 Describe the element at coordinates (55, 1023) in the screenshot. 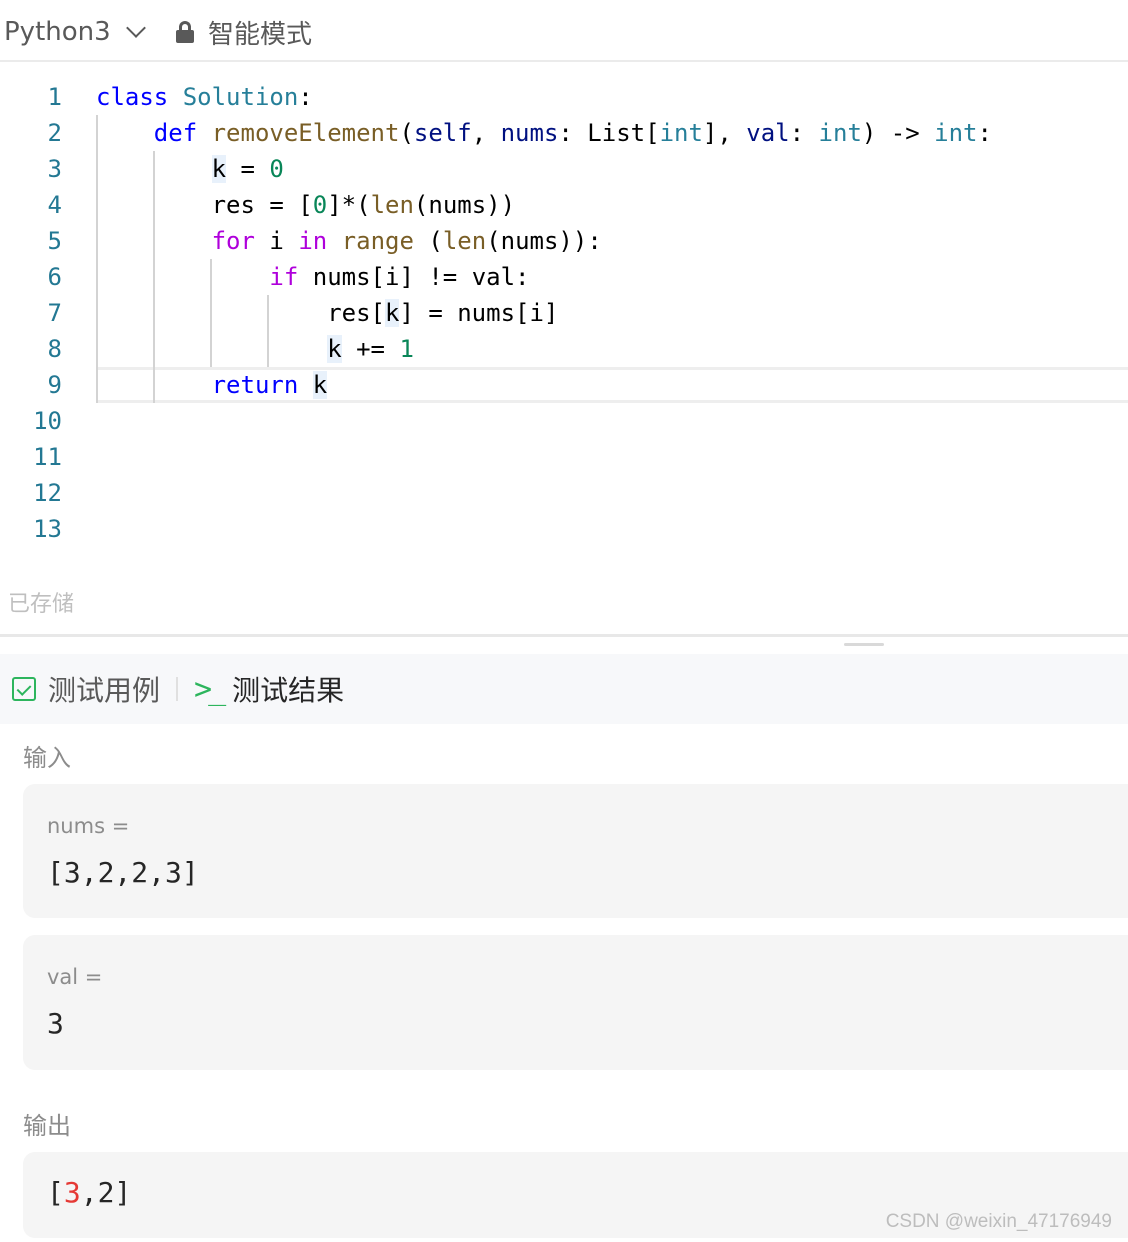

I see `input-value: 3` at that location.